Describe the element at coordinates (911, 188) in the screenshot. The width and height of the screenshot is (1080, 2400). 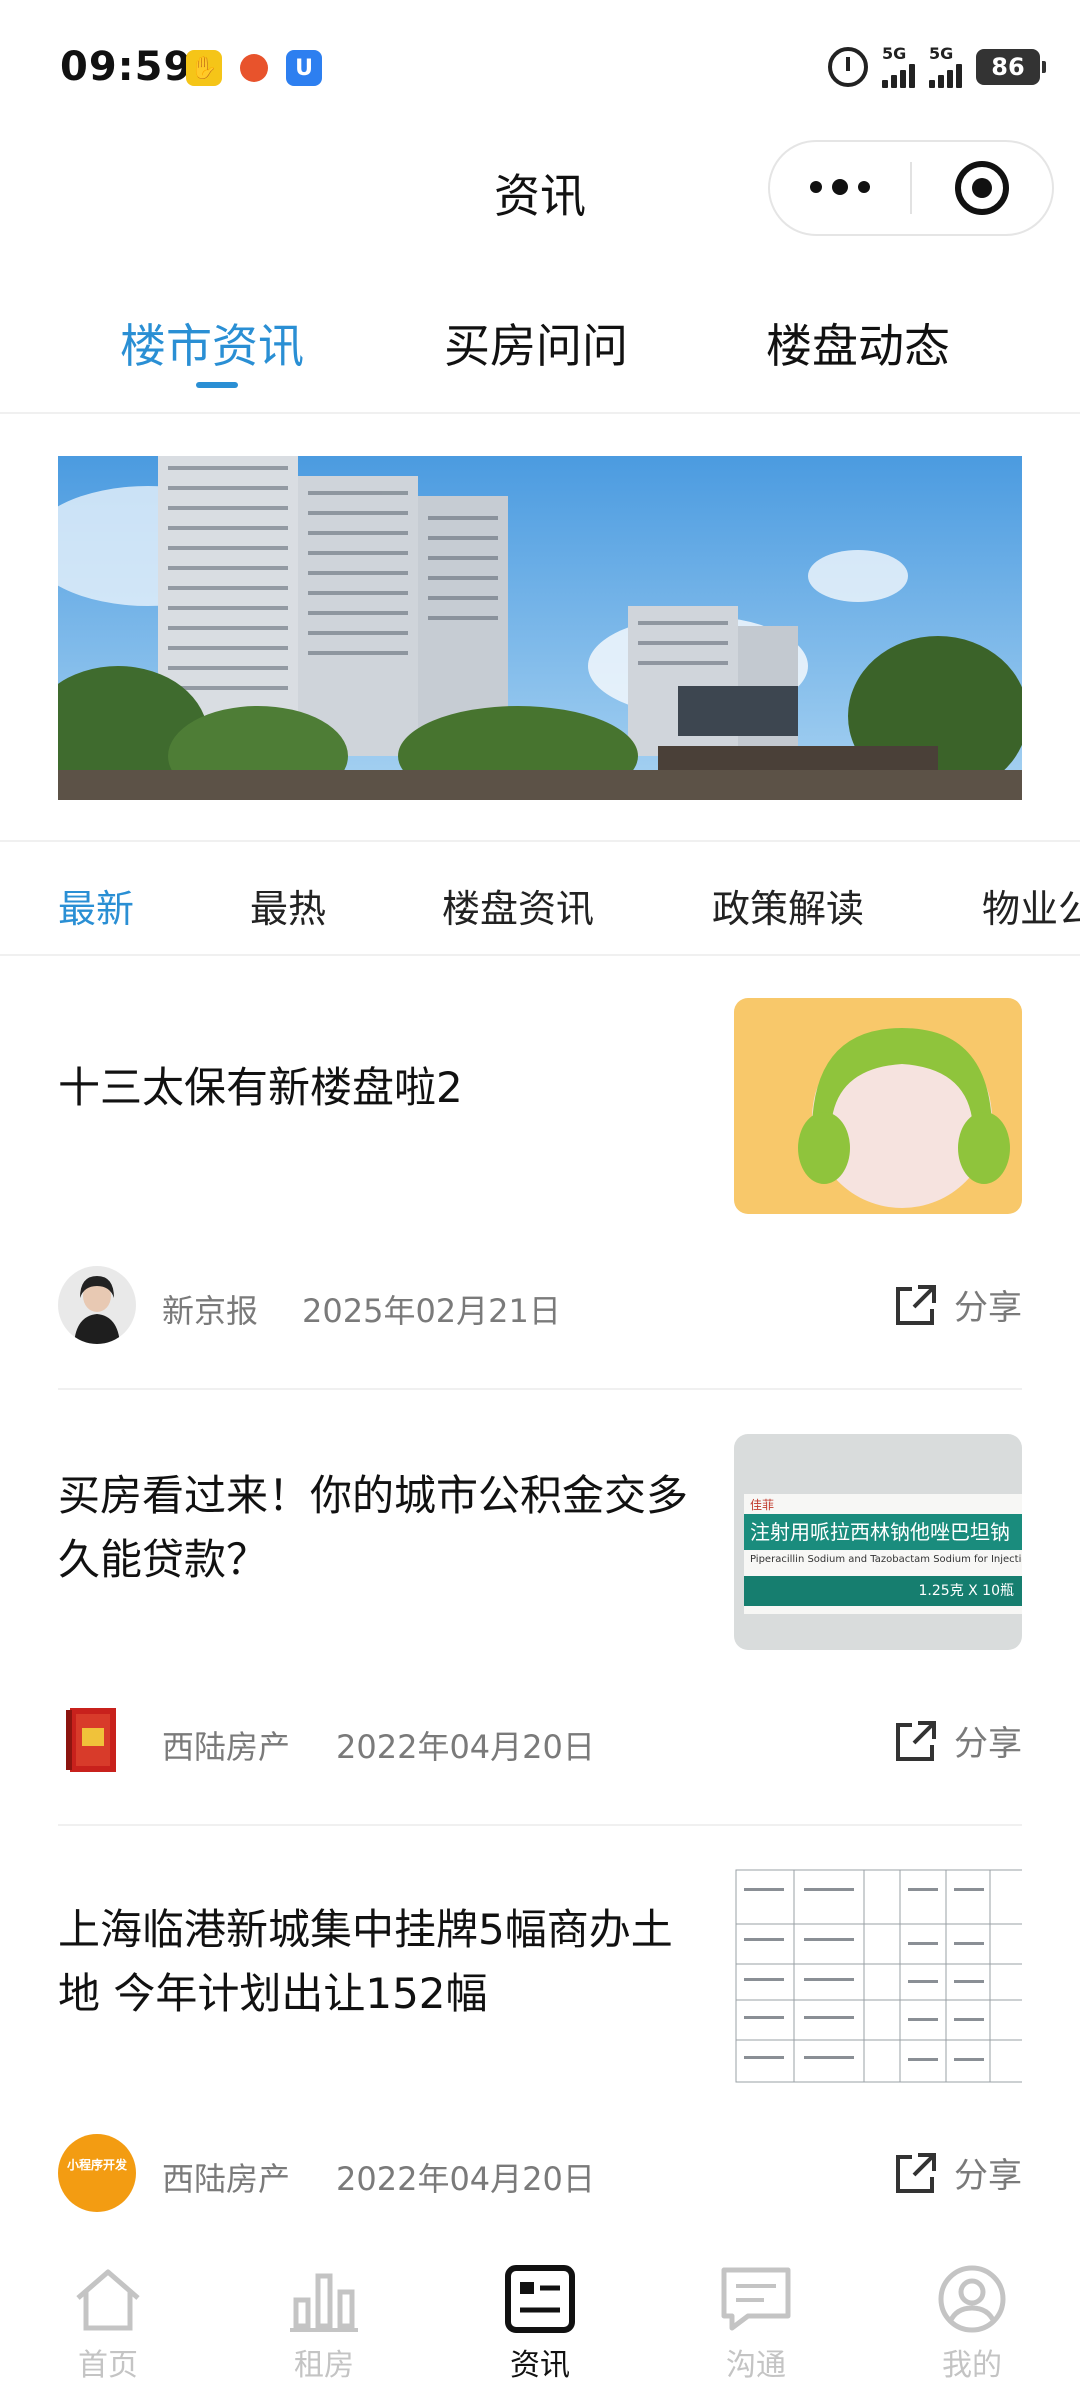
I see `miniprogram-capsule` at that location.